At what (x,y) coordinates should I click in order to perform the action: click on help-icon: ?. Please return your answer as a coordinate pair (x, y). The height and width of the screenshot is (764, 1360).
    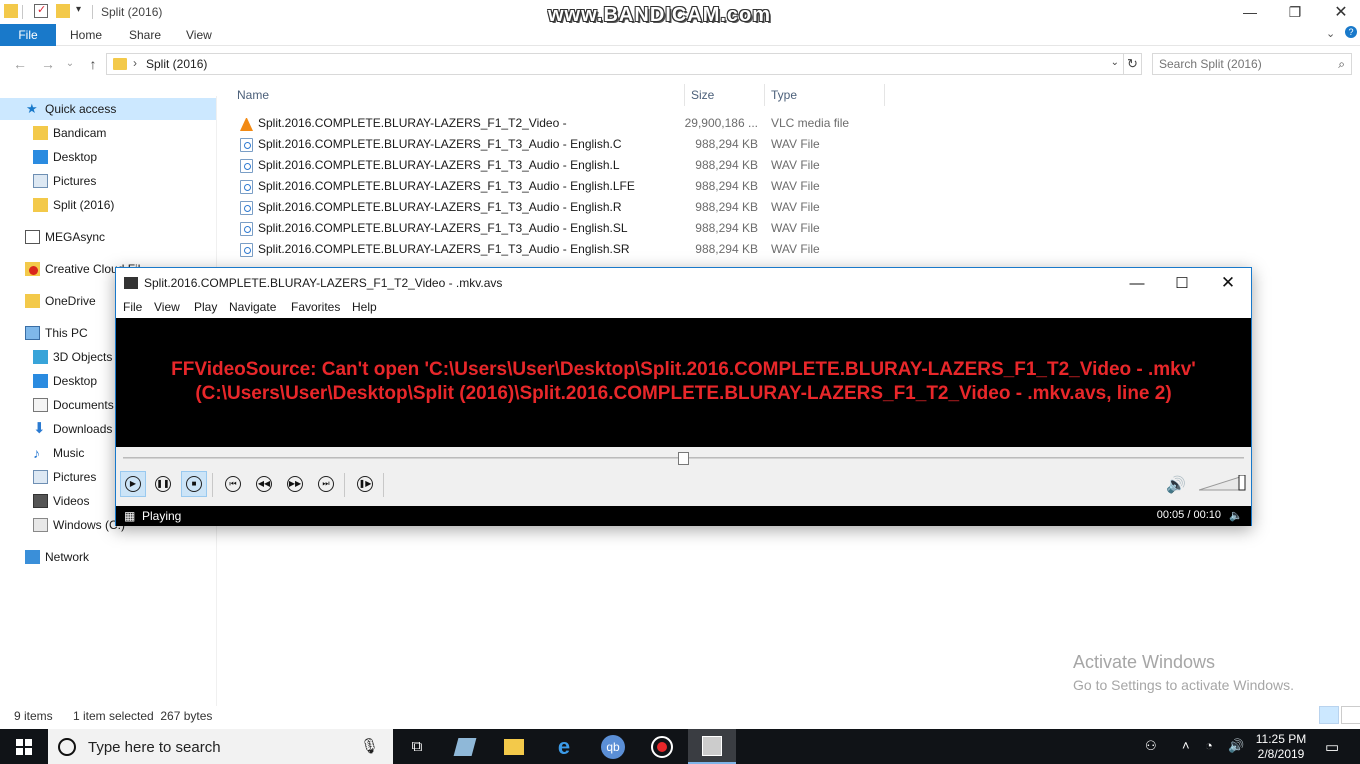
    Looking at the image, I should click on (1351, 32).